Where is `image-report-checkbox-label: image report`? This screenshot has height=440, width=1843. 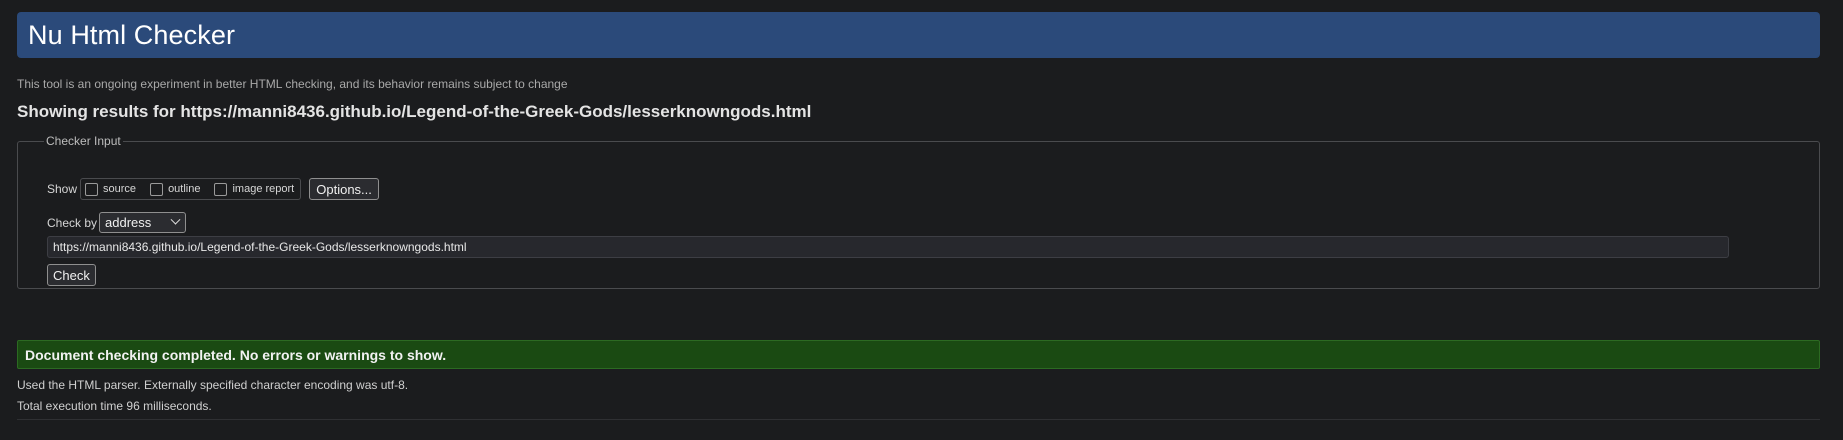 image-report-checkbox-label: image report is located at coordinates (263, 189).